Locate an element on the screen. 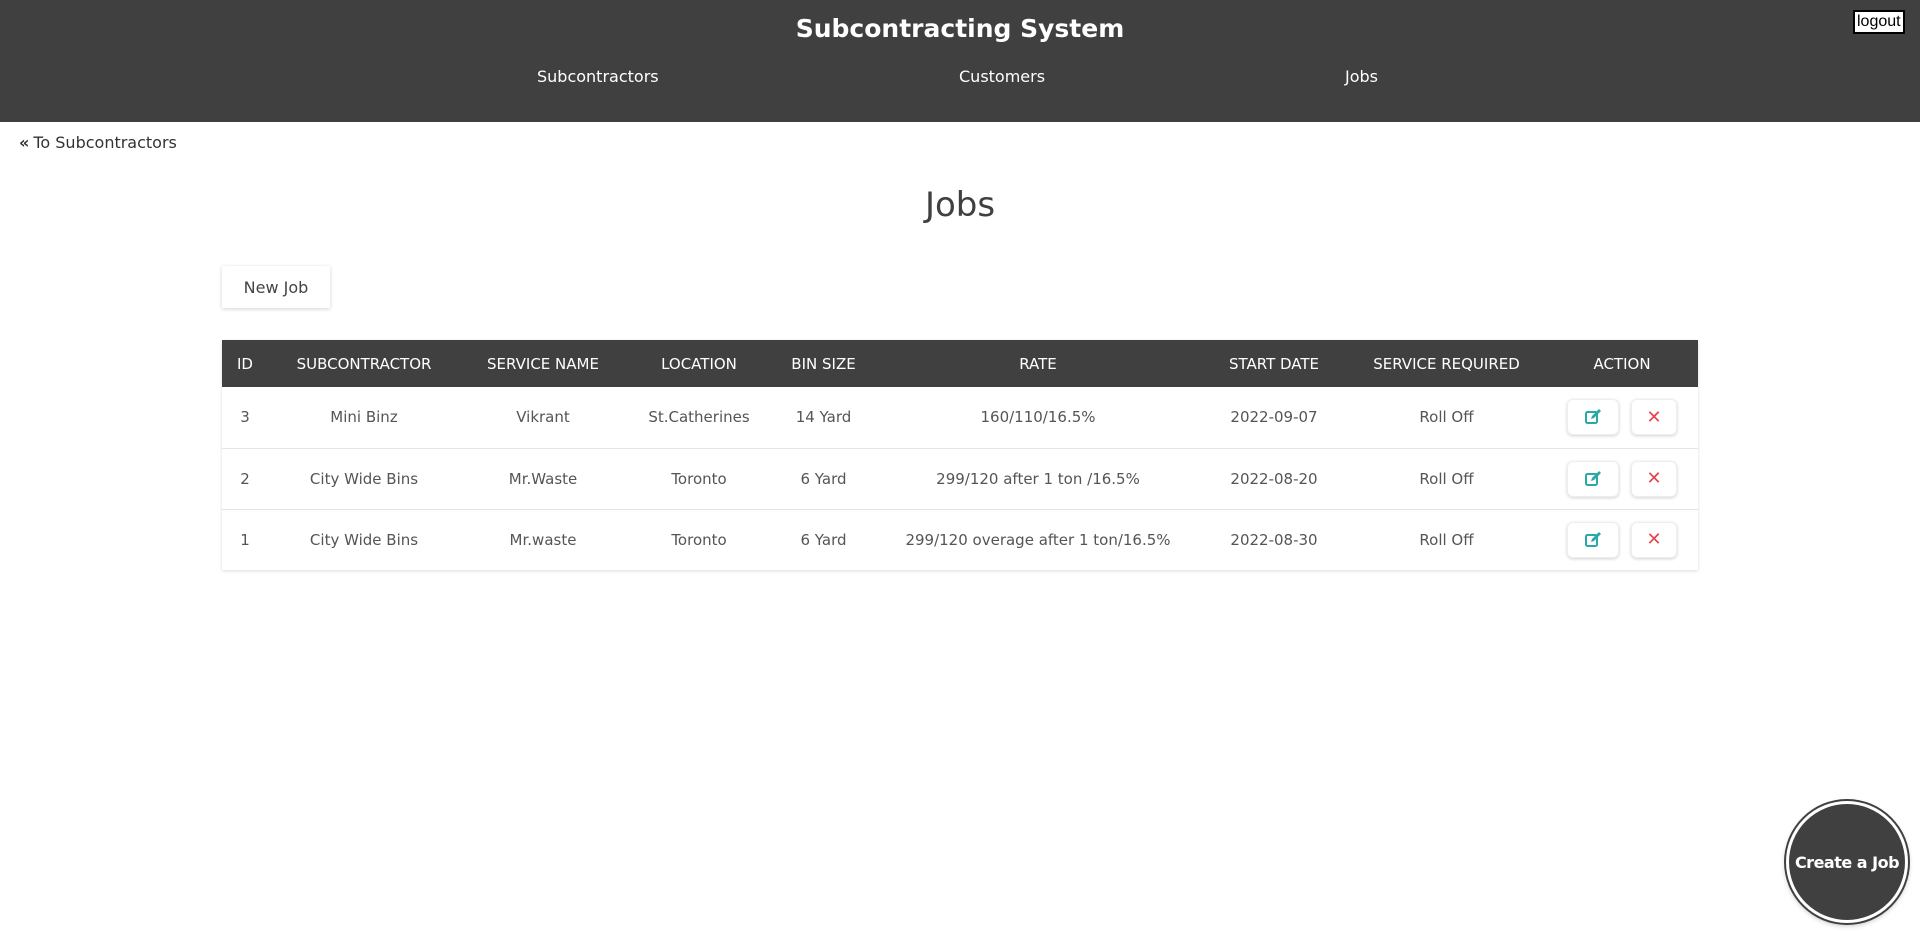 The width and height of the screenshot is (1920, 931). column-header: LOCATION is located at coordinates (699, 363).